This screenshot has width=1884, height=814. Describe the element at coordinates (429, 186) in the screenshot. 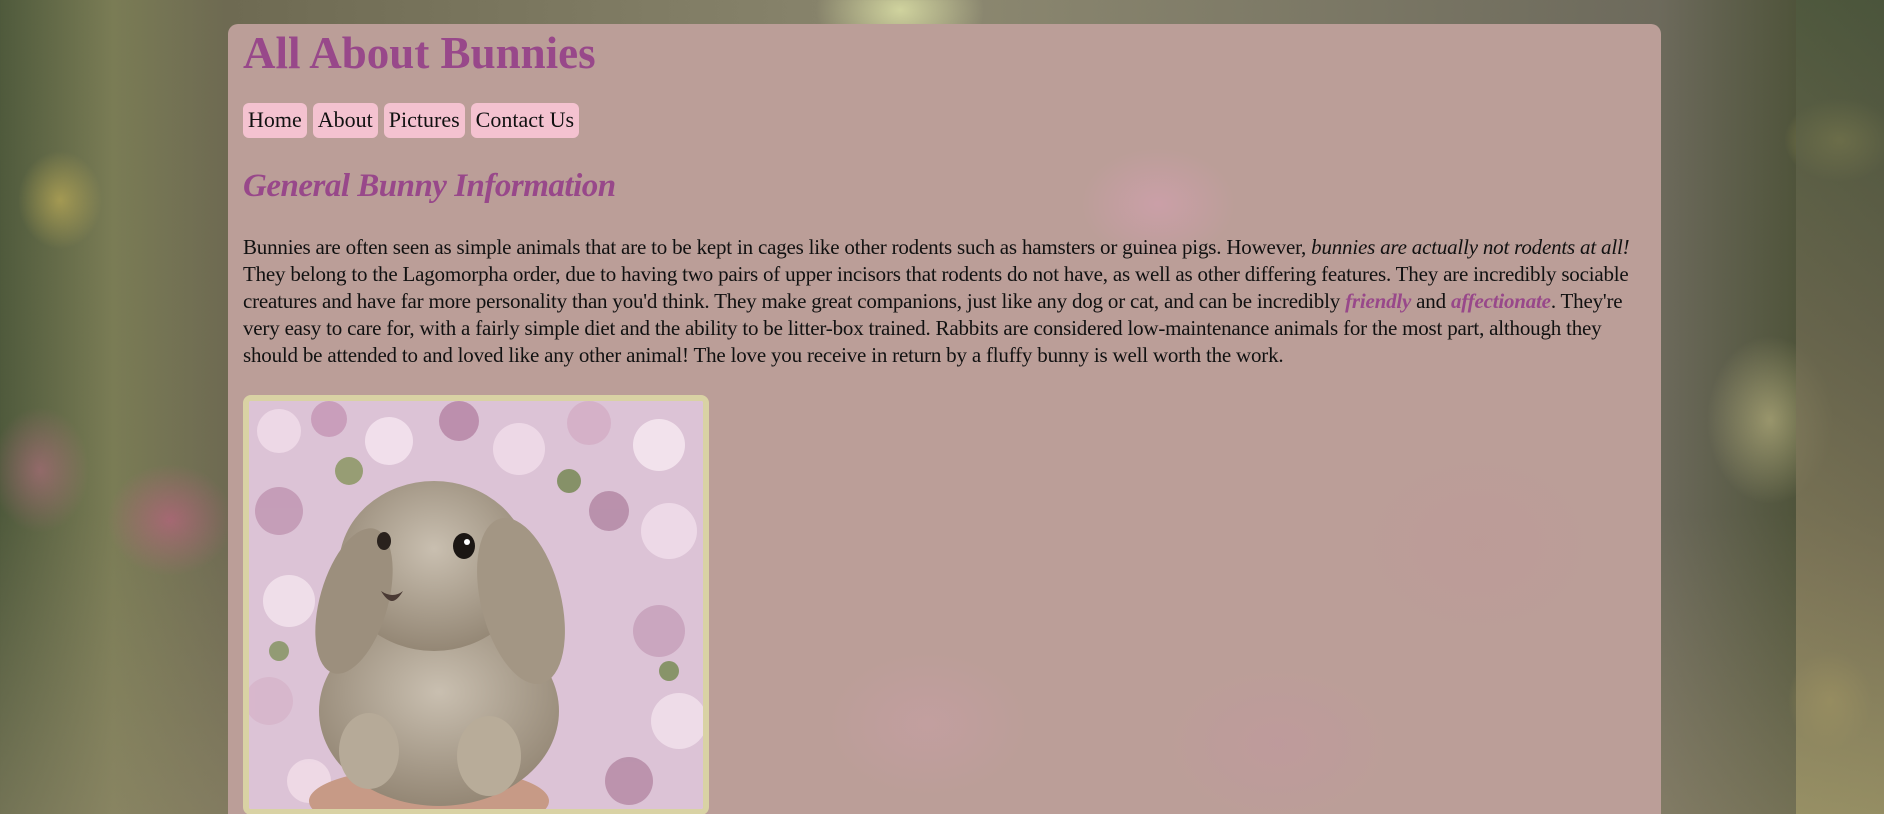

I see `section-heading: General Bunny Information` at that location.